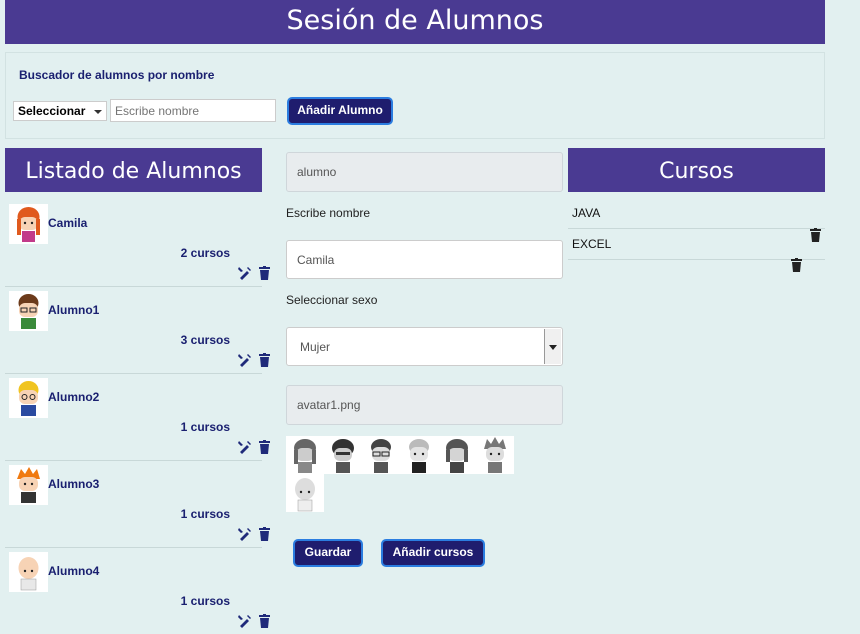 Image resolution: width=860 pixels, height=634 pixels. I want to click on gender-filter-value: Seleccionar, so click(52, 111).